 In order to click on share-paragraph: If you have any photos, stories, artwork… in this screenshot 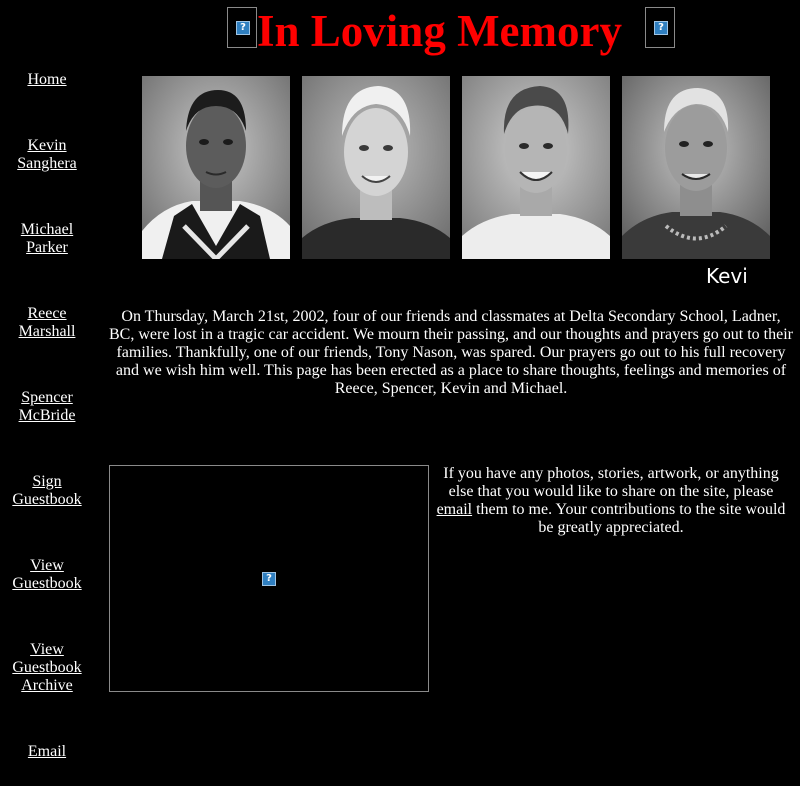, I will do `click(611, 501)`.